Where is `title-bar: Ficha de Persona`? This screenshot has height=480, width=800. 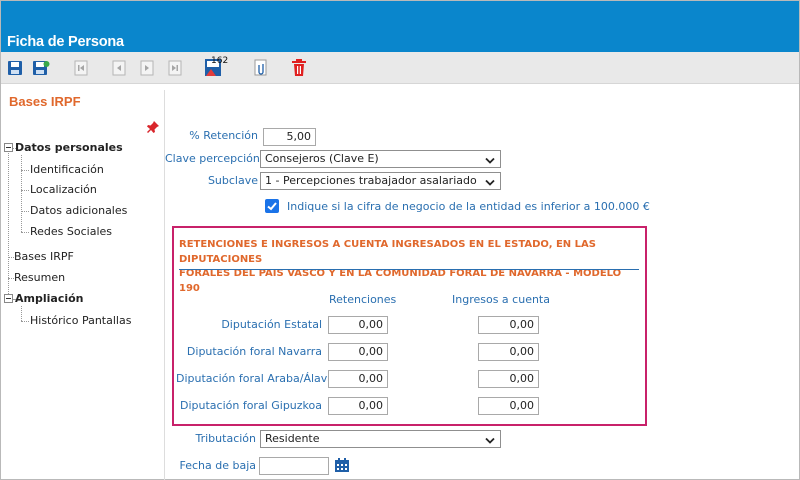
title-bar: Ficha de Persona is located at coordinates (400, 26).